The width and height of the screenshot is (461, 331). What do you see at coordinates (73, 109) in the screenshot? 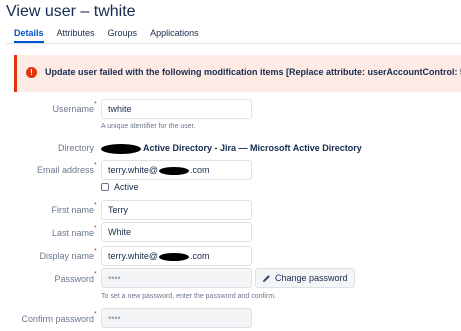
I see `username-label: Username` at bounding box center [73, 109].